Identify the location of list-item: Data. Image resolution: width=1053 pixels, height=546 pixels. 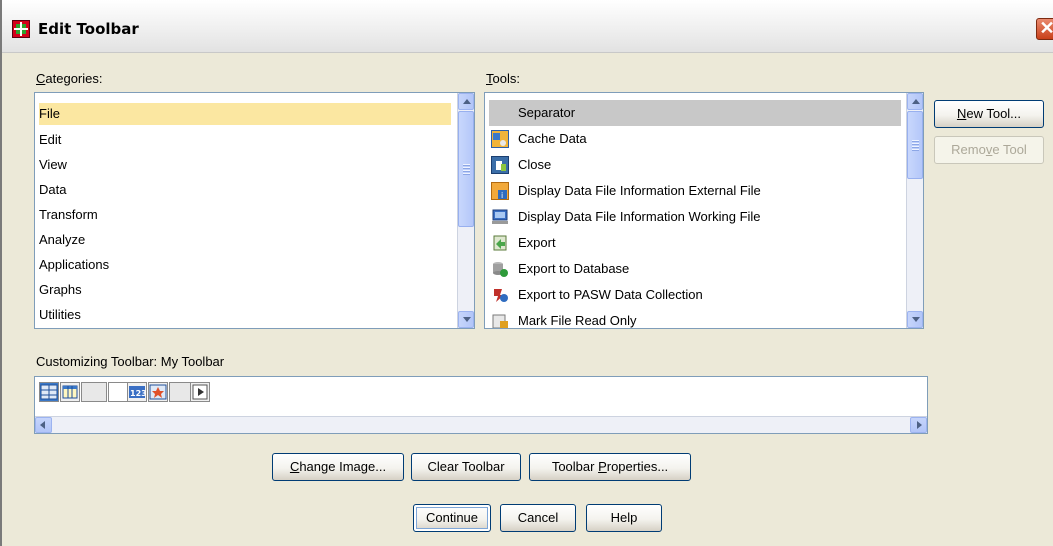
(52, 190).